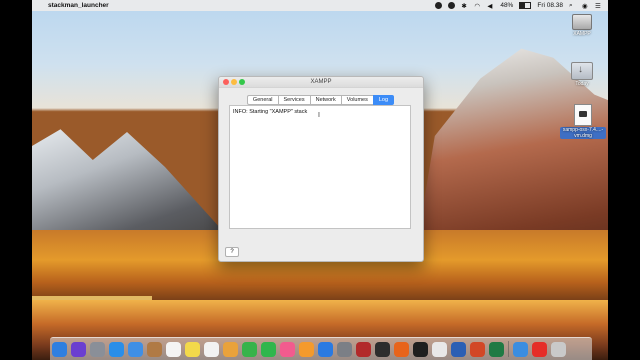 The height and width of the screenshot is (360, 640). What do you see at coordinates (583, 133) in the screenshot?
I see `desktop-icon-label: xampp-osx-7.4....-vm.dmg` at bounding box center [583, 133].